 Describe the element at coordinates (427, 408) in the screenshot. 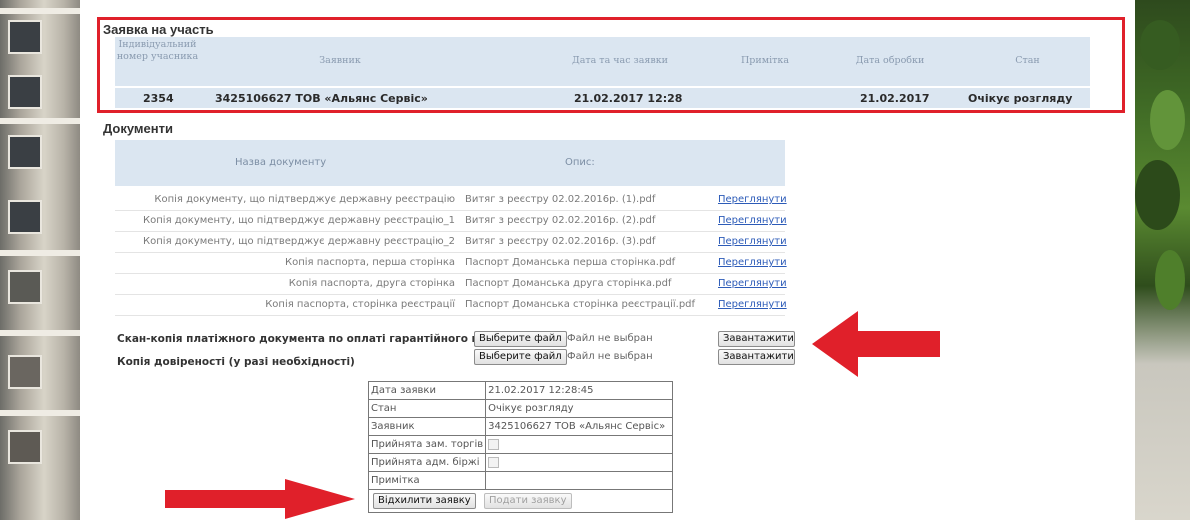

I see `summary-key: Стан` at that location.